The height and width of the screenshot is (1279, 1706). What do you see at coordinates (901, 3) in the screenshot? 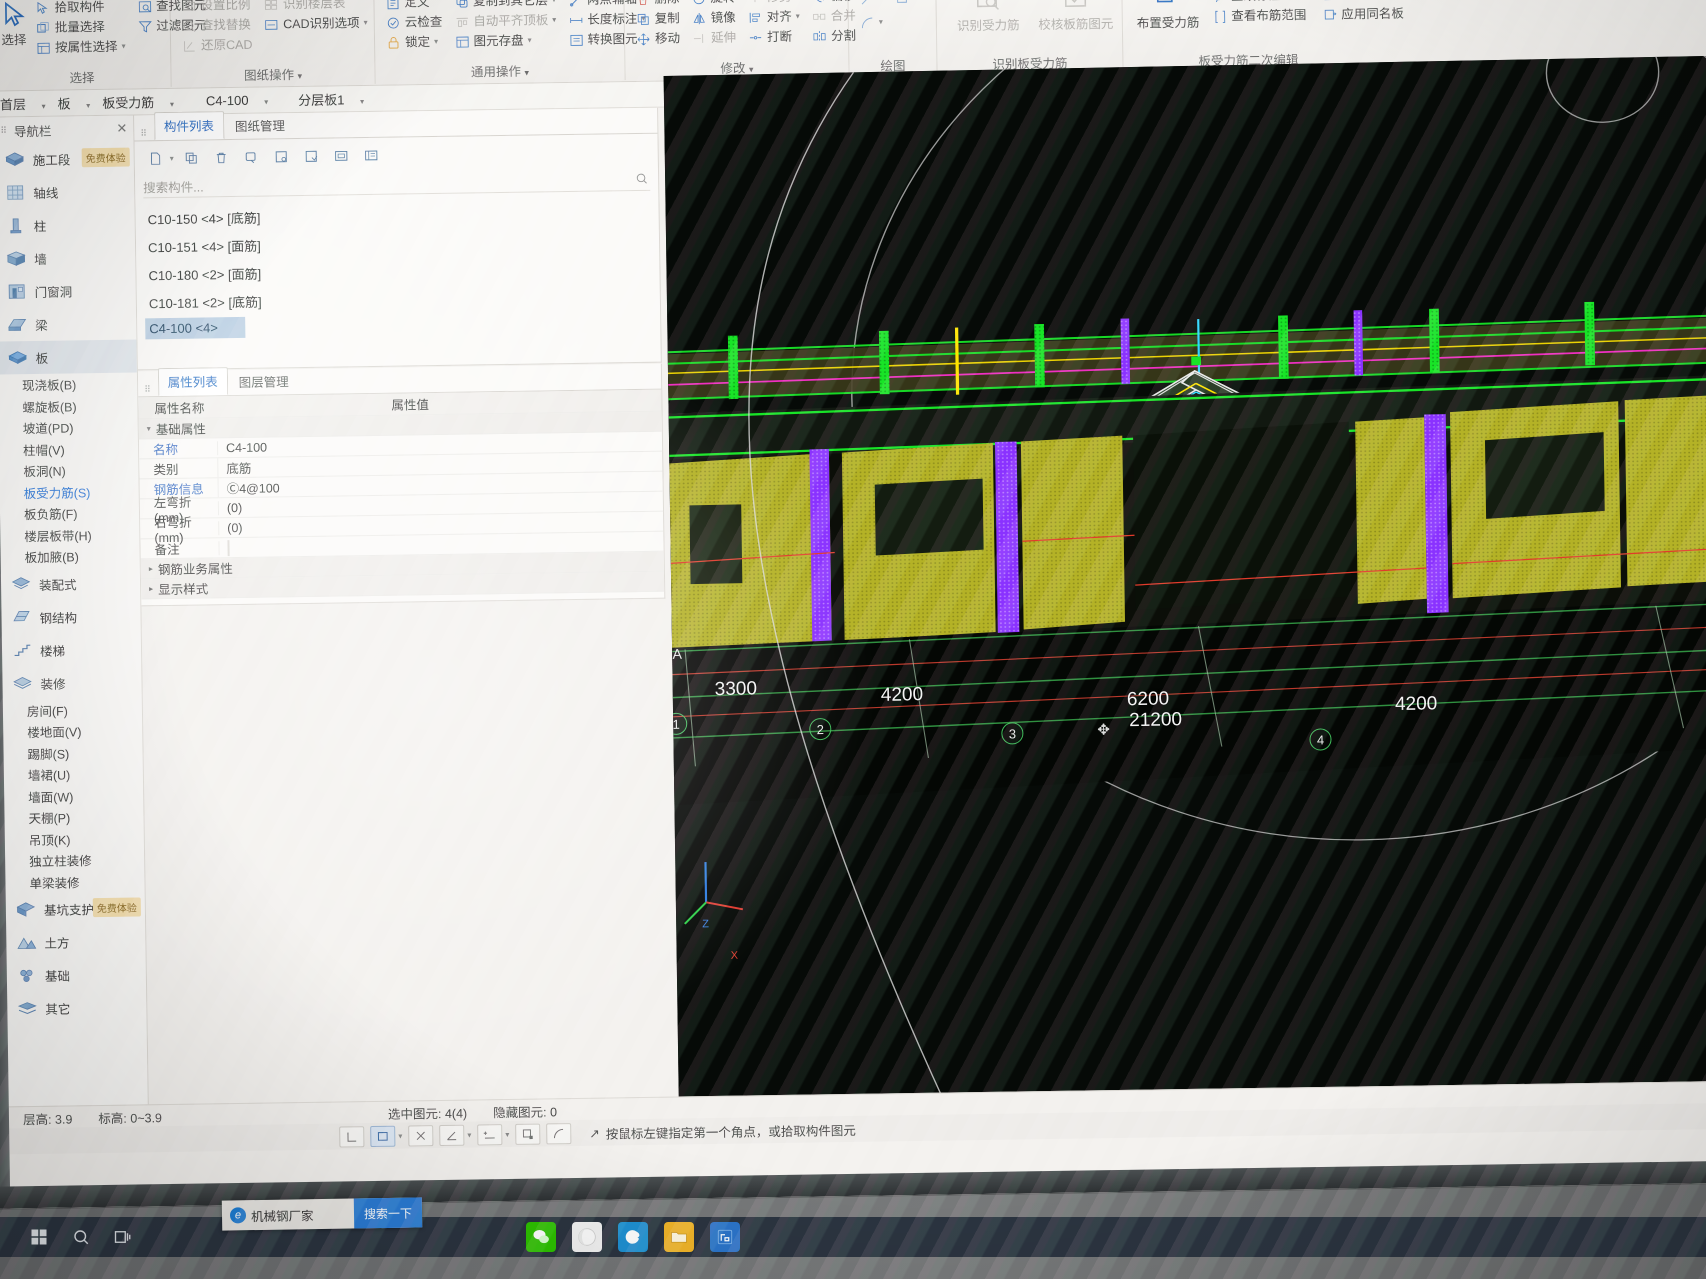
I see `rectangle-button` at bounding box center [901, 3].